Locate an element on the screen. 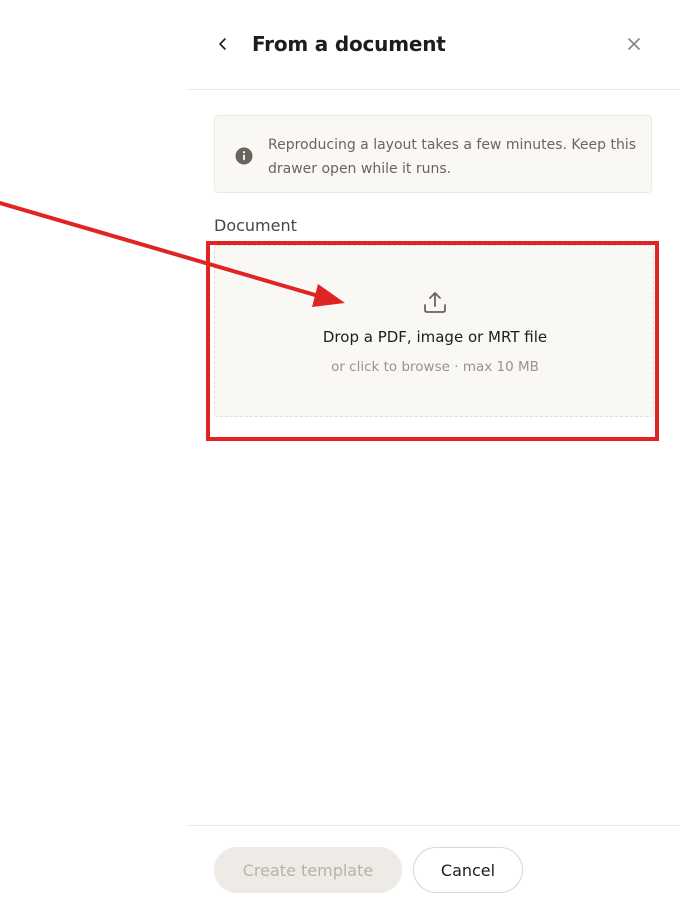 This screenshot has width=680, height=913. upload-icon is located at coordinates (435, 302).